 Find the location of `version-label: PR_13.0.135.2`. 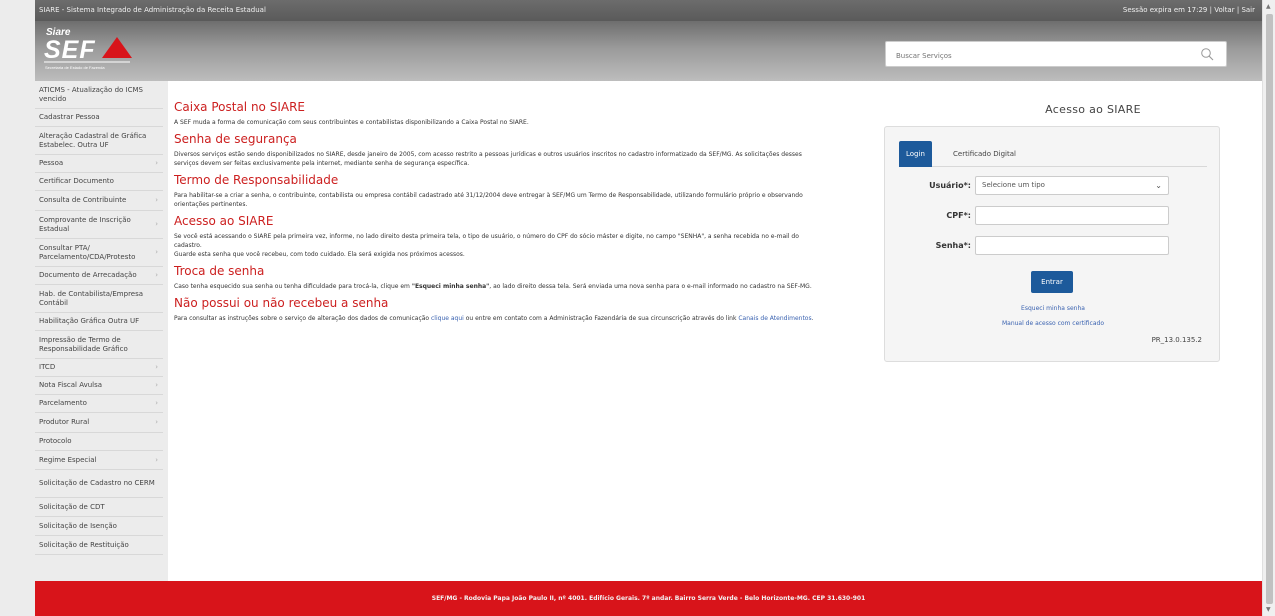

version-label: PR_13.0.135.2 is located at coordinates (1176, 340).